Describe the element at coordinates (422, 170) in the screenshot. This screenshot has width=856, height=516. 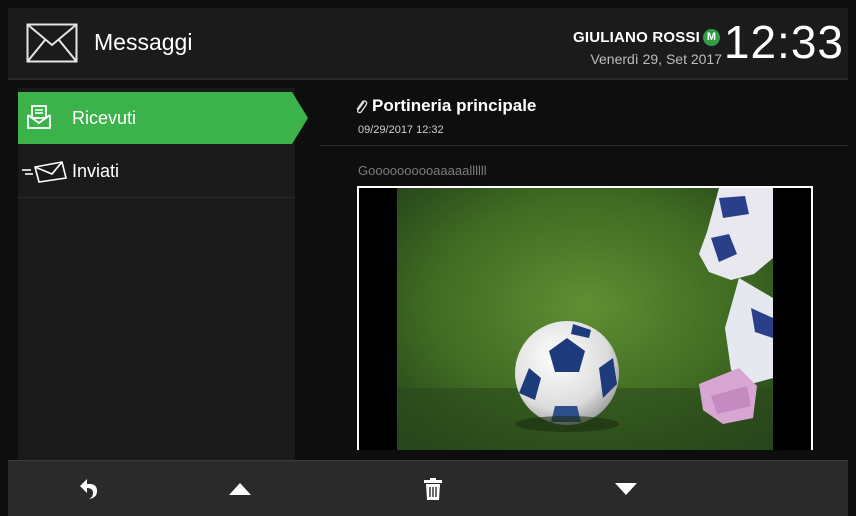
I see `message-body: Goooooooooaaaaallllll` at that location.